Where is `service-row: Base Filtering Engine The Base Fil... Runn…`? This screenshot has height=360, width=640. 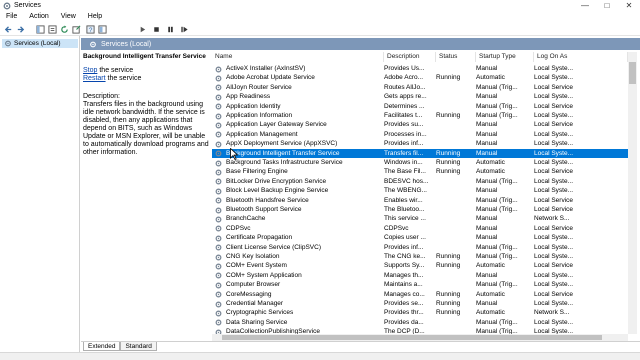 service-row: Base Filtering Engine The Base Fil... Runn… is located at coordinates (420, 171).